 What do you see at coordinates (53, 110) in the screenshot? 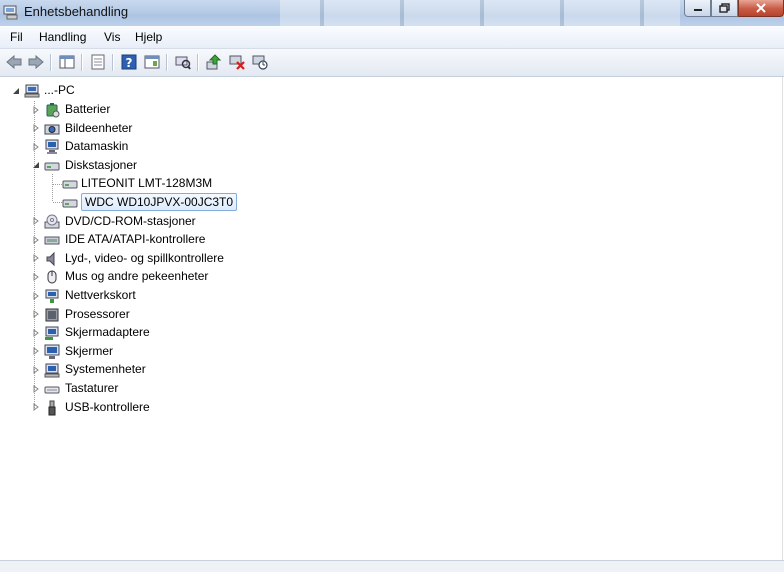
I see `battery-icon` at bounding box center [53, 110].